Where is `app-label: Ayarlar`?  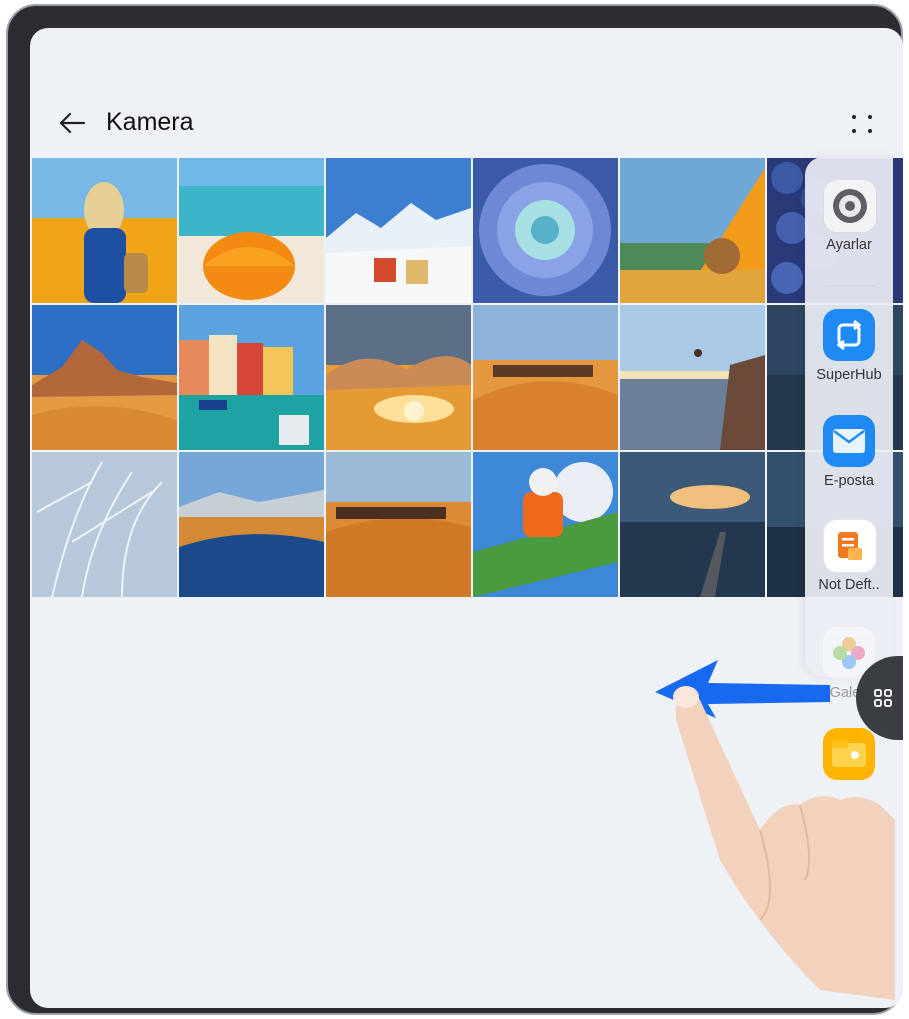 app-label: Ayarlar is located at coordinates (849, 245).